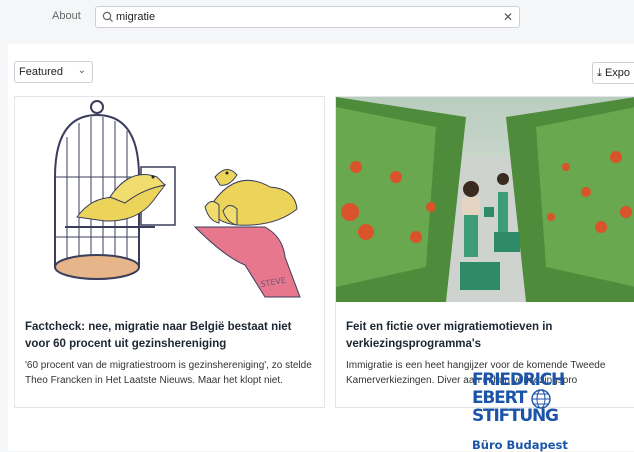  I want to click on clear-search-icon: ✕, so click(508, 17).